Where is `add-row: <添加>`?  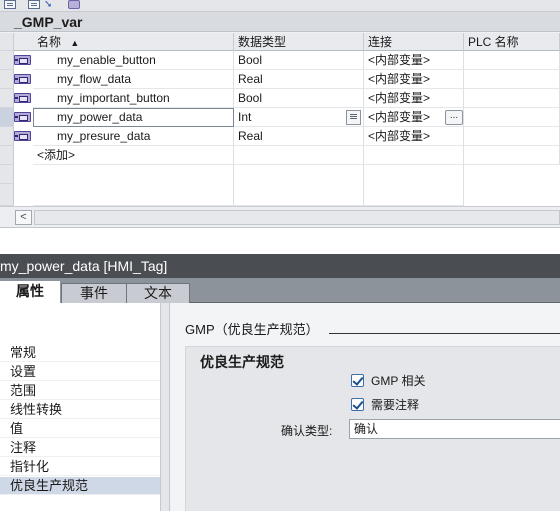
add-row: <添加> is located at coordinates (280, 155).